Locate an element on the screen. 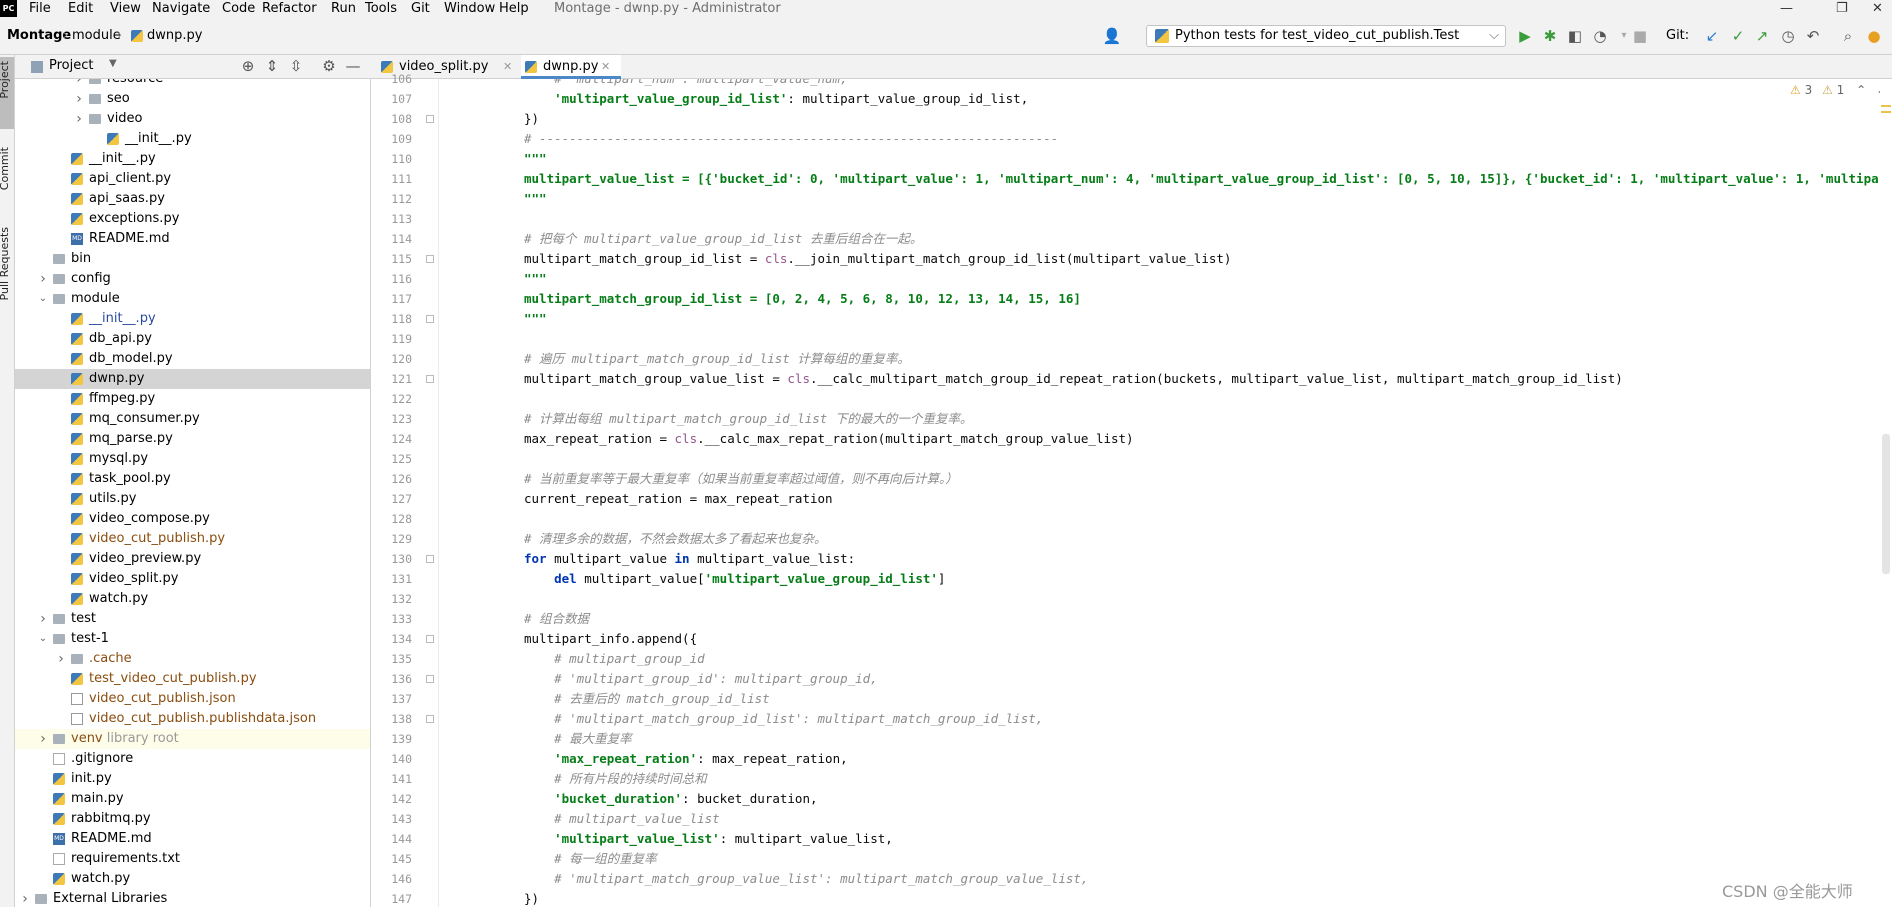 This screenshot has height=909, width=1892. coverage-icon: ◧ is located at coordinates (1575, 36).